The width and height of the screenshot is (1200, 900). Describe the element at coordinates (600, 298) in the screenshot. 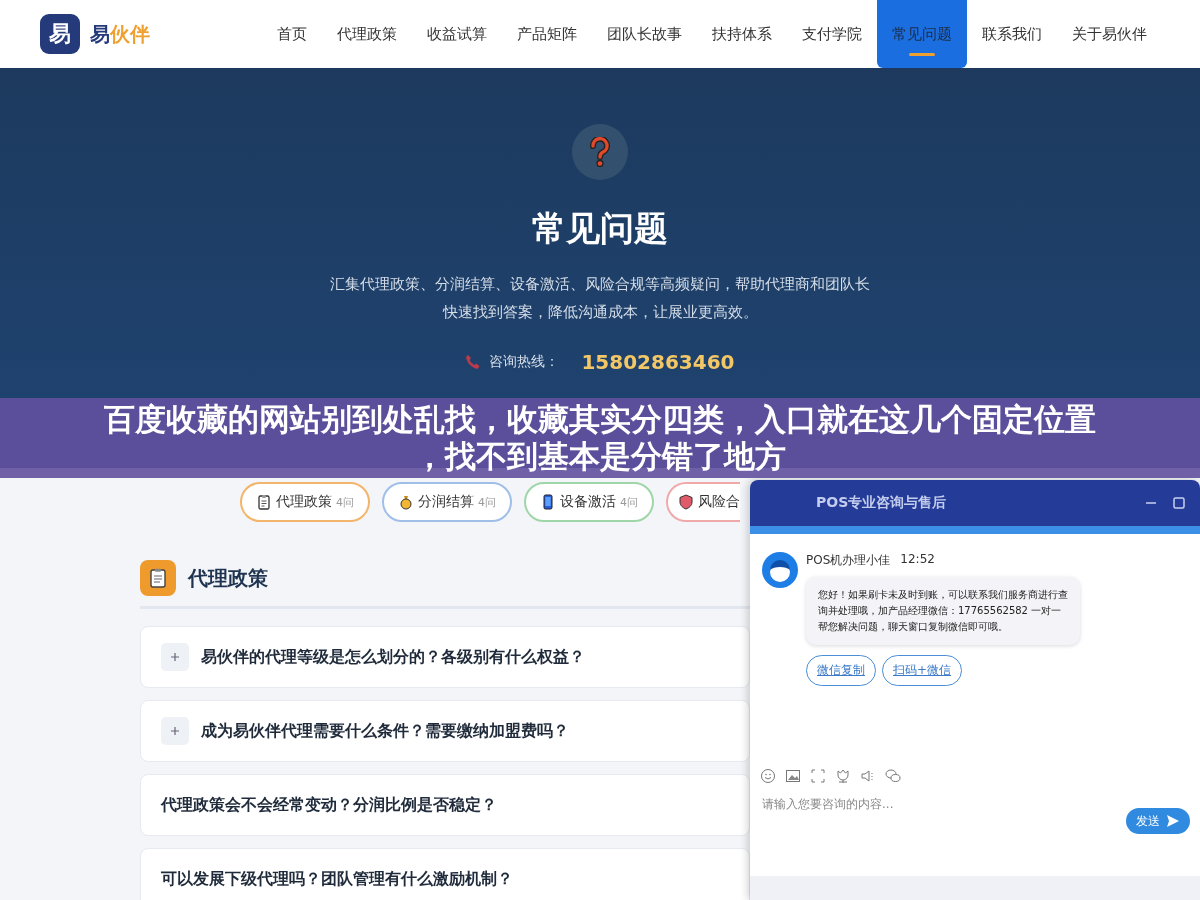

I see `page-description: 汇集代理政策、分润结算、设备激活、风险合规等高频疑问，帮助代理商和团队长快速找到答案，降低沟通成本，让展业更高效。` at that location.